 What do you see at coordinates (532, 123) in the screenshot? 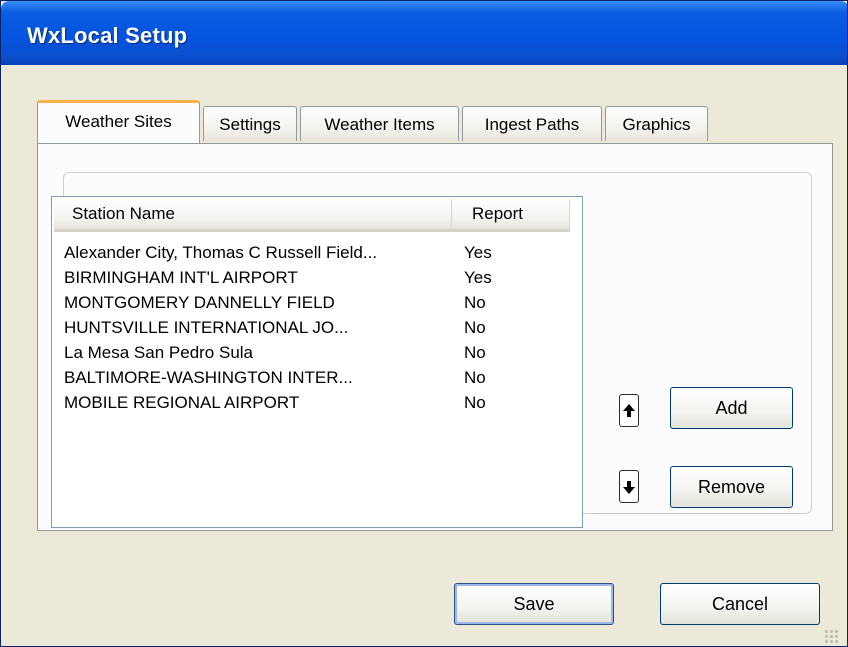
I see `tab-ingest-paths: Ingest Paths` at bounding box center [532, 123].